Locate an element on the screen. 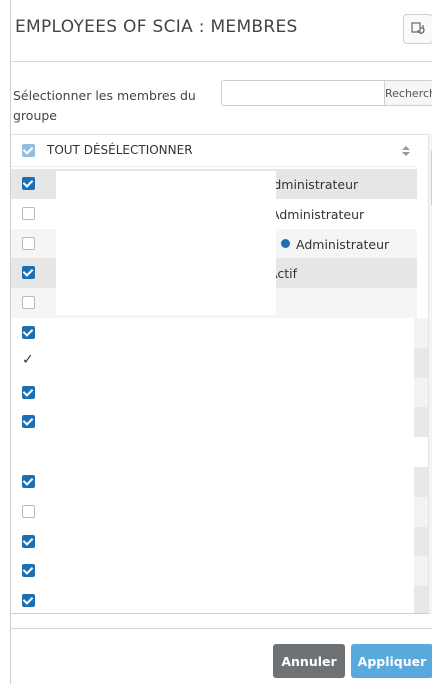  refresh-icon is located at coordinates (418, 28).